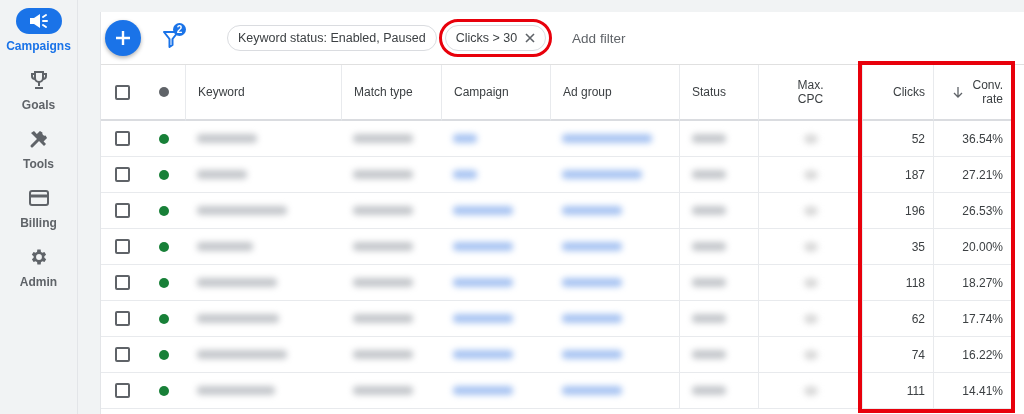  Describe the element at coordinates (897, 175) in the screenshot. I see `table-cell: 187` at that location.